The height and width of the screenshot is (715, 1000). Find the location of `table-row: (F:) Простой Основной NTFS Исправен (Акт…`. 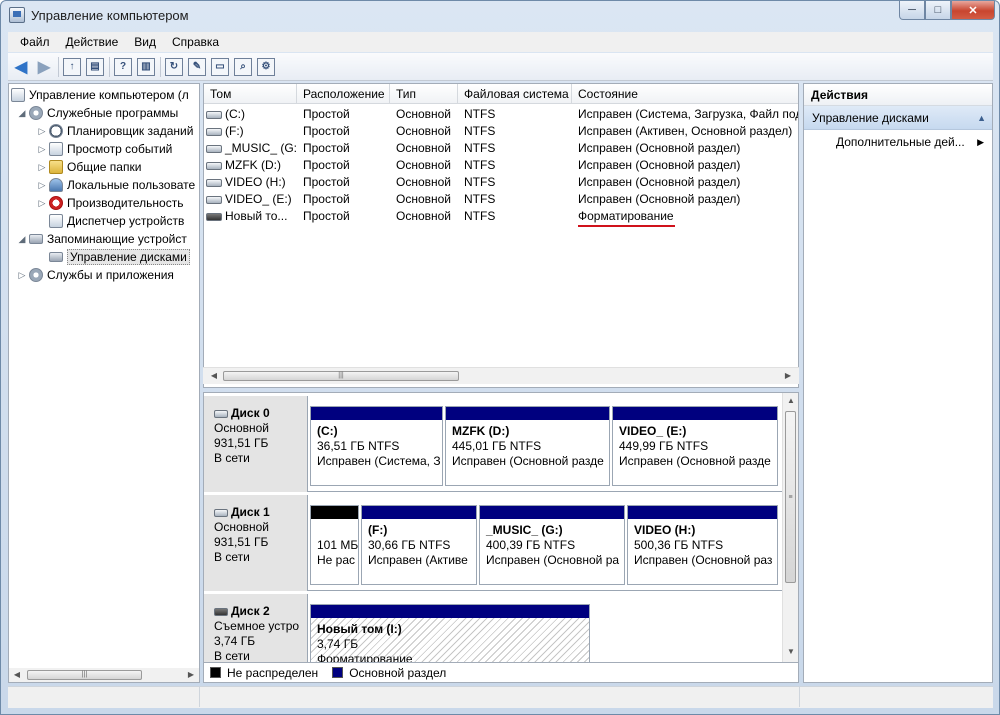

table-row: (F:) Простой Основной NTFS Исправен (Акт… is located at coordinates (501, 131).